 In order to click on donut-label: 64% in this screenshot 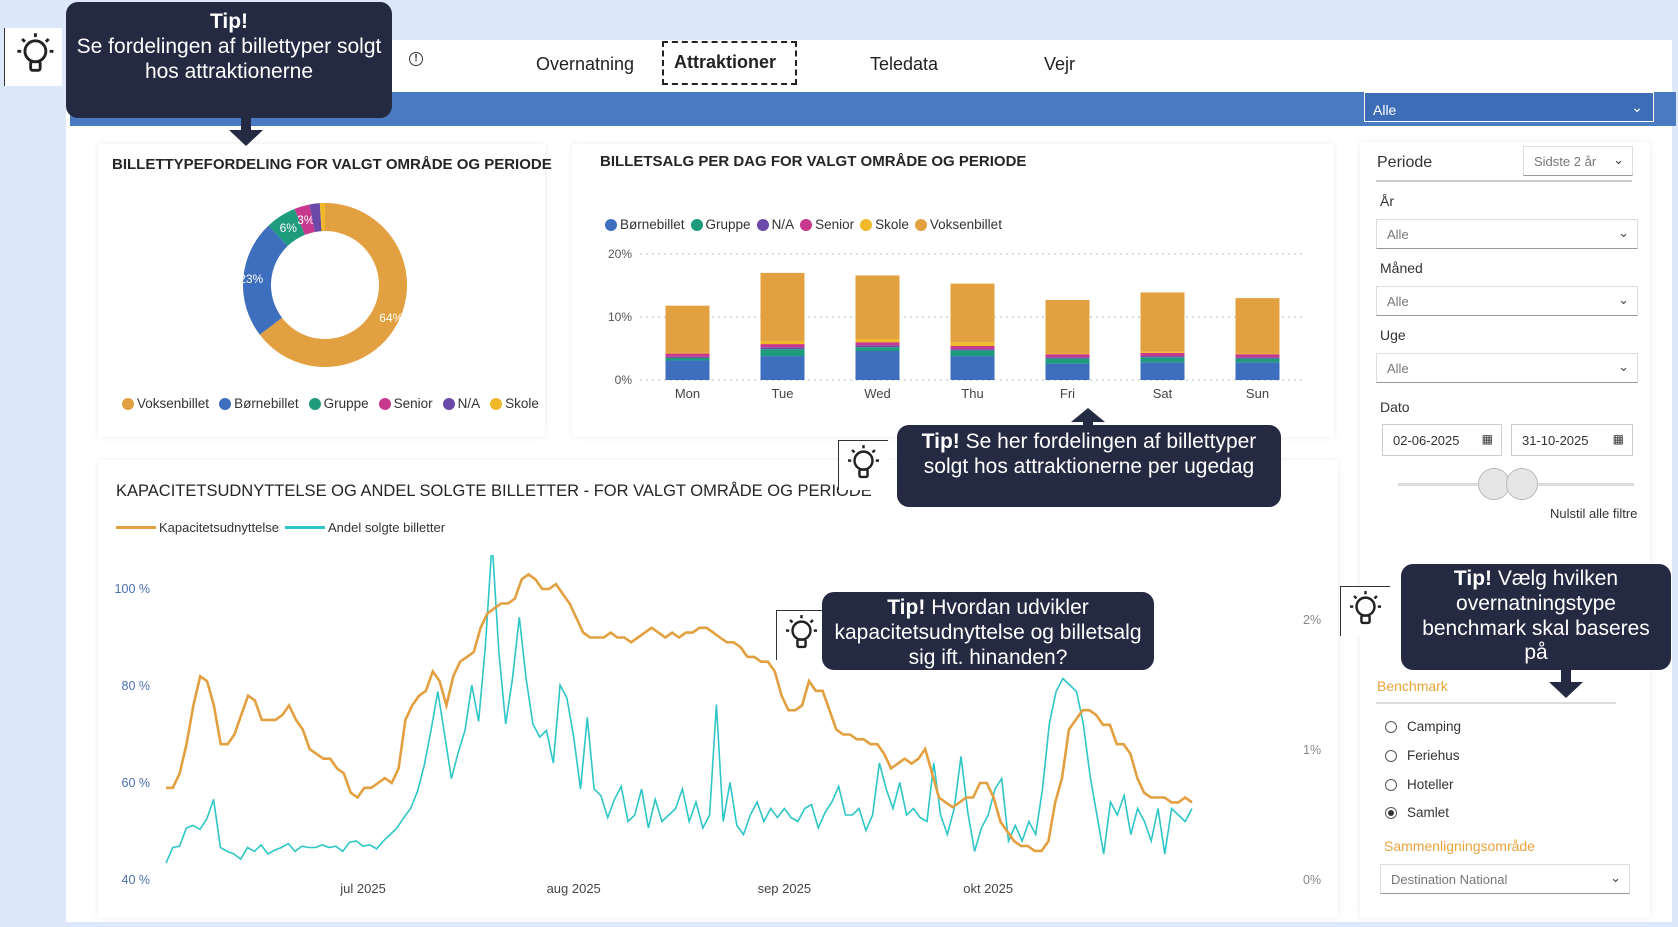, I will do `click(391, 318)`.